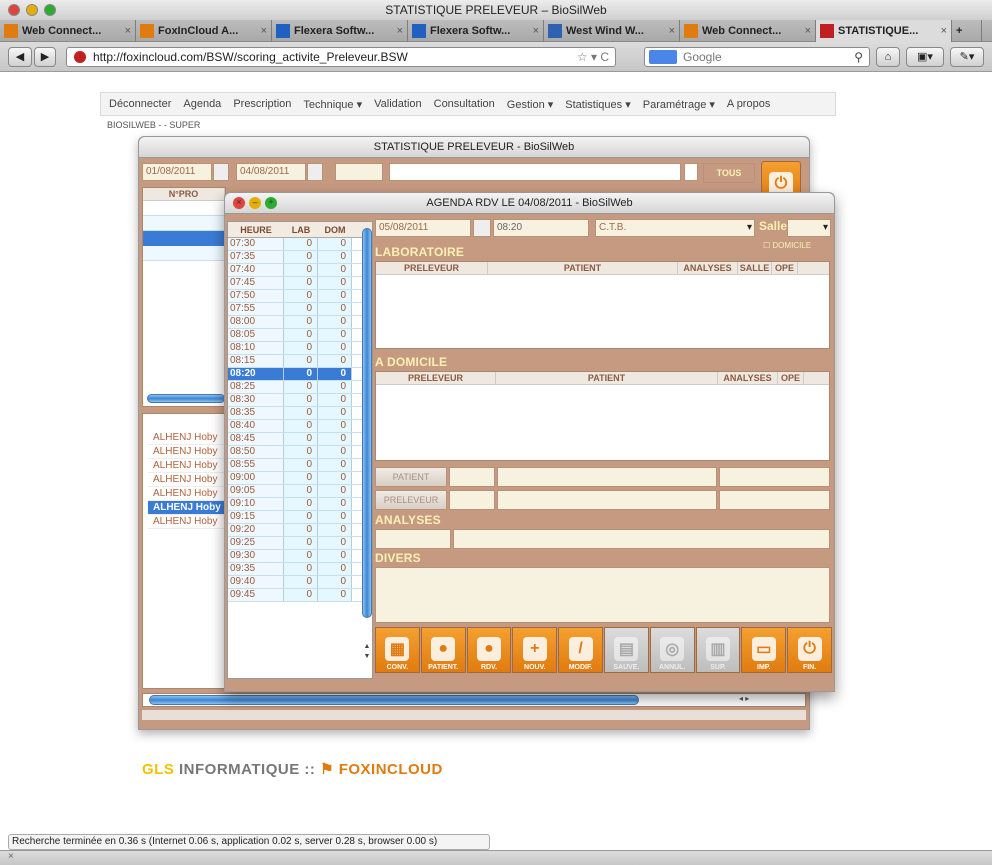  What do you see at coordinates (300, 244) in the screenshot?
I see `agenda-row: 07:30 0 0` at bounding box center [300, 244].